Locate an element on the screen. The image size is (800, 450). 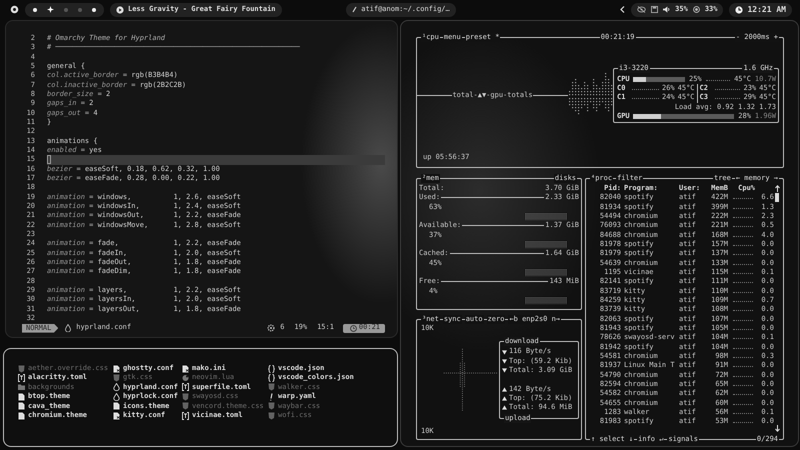
speaker-icon is located at coordinates (666, 9).